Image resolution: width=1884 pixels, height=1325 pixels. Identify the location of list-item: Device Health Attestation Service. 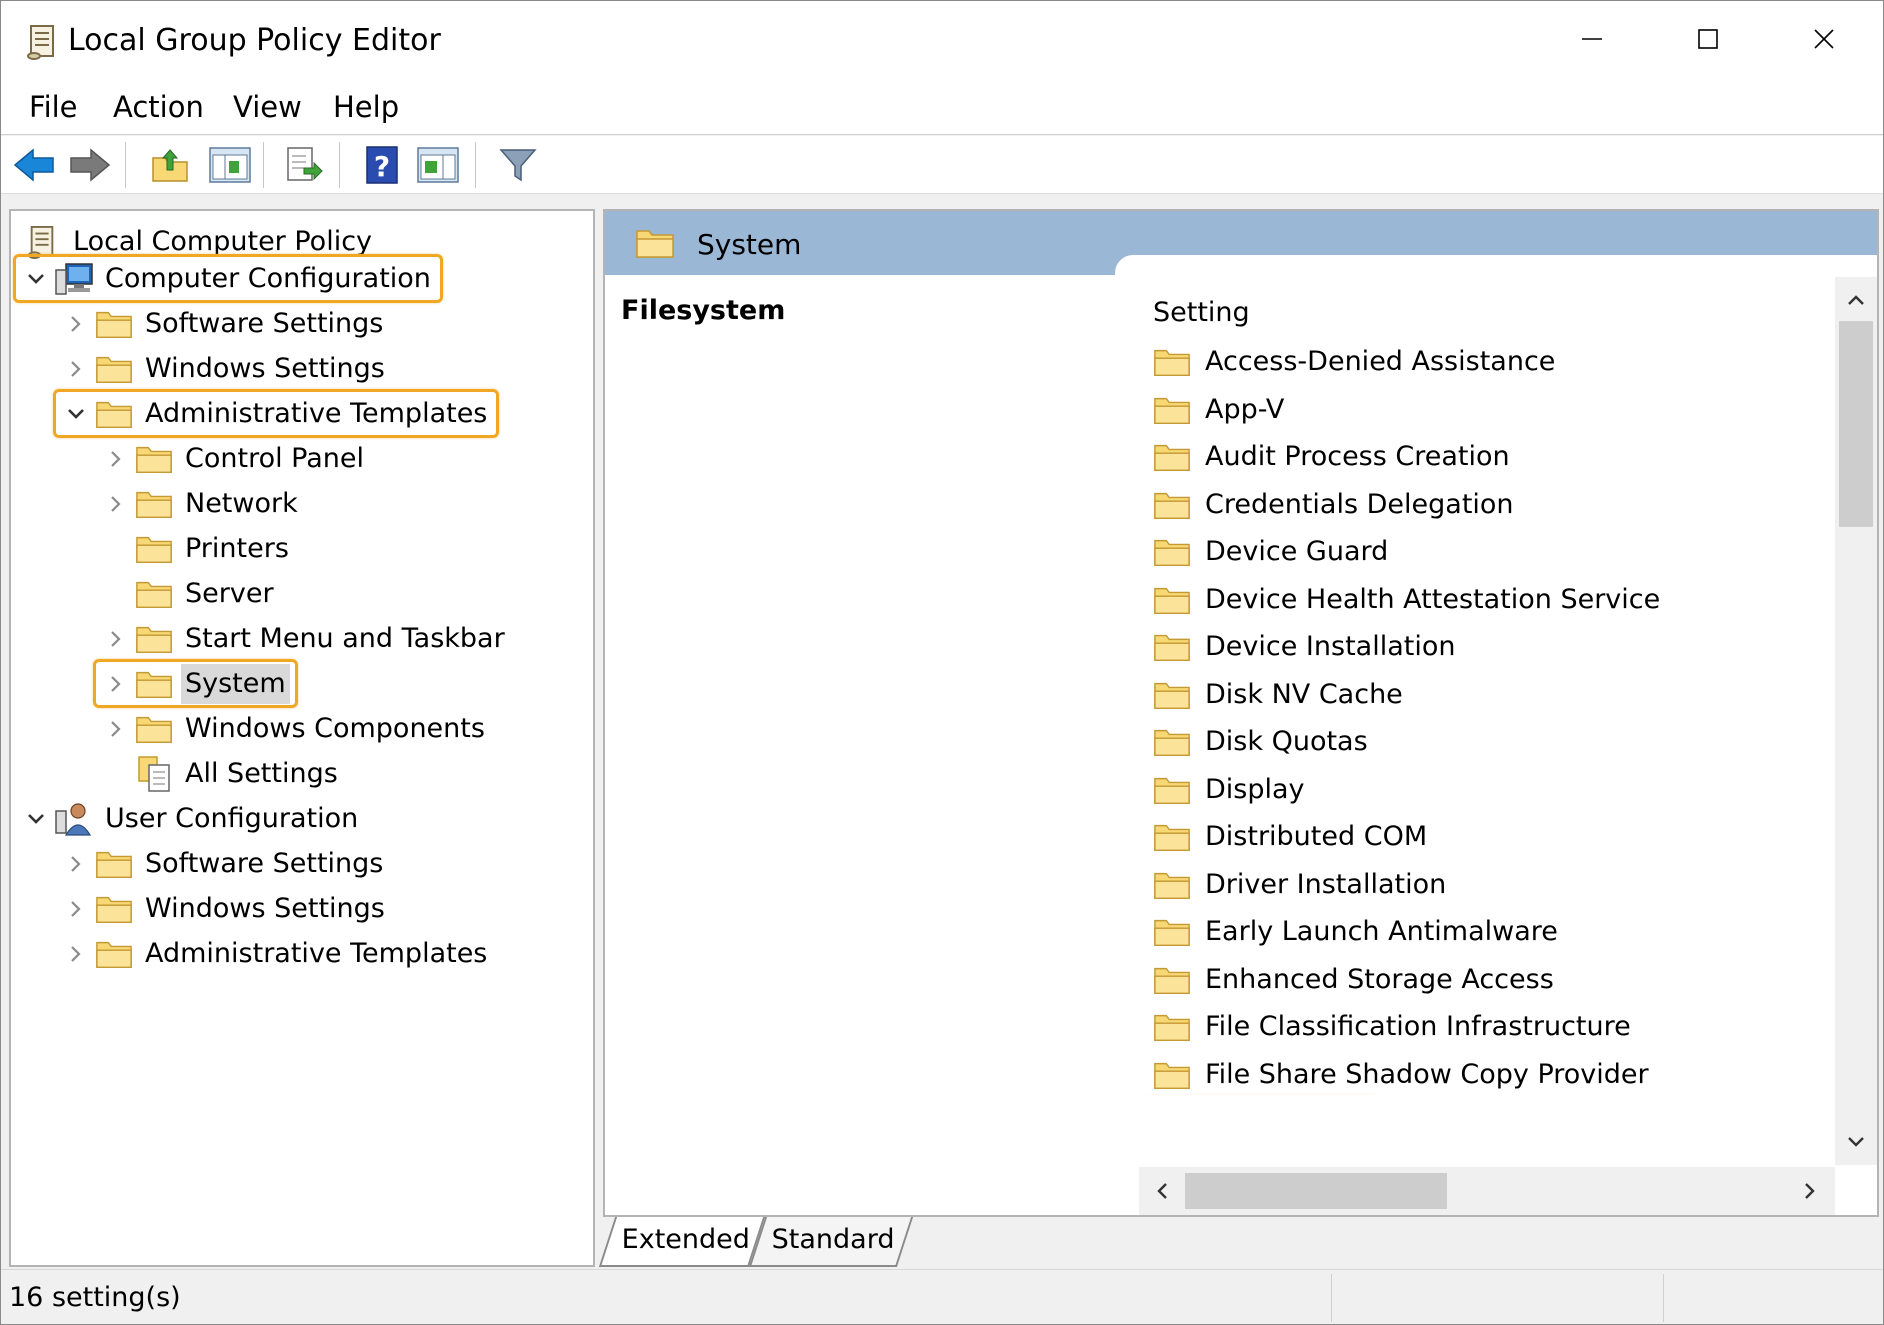
(1490, 600).